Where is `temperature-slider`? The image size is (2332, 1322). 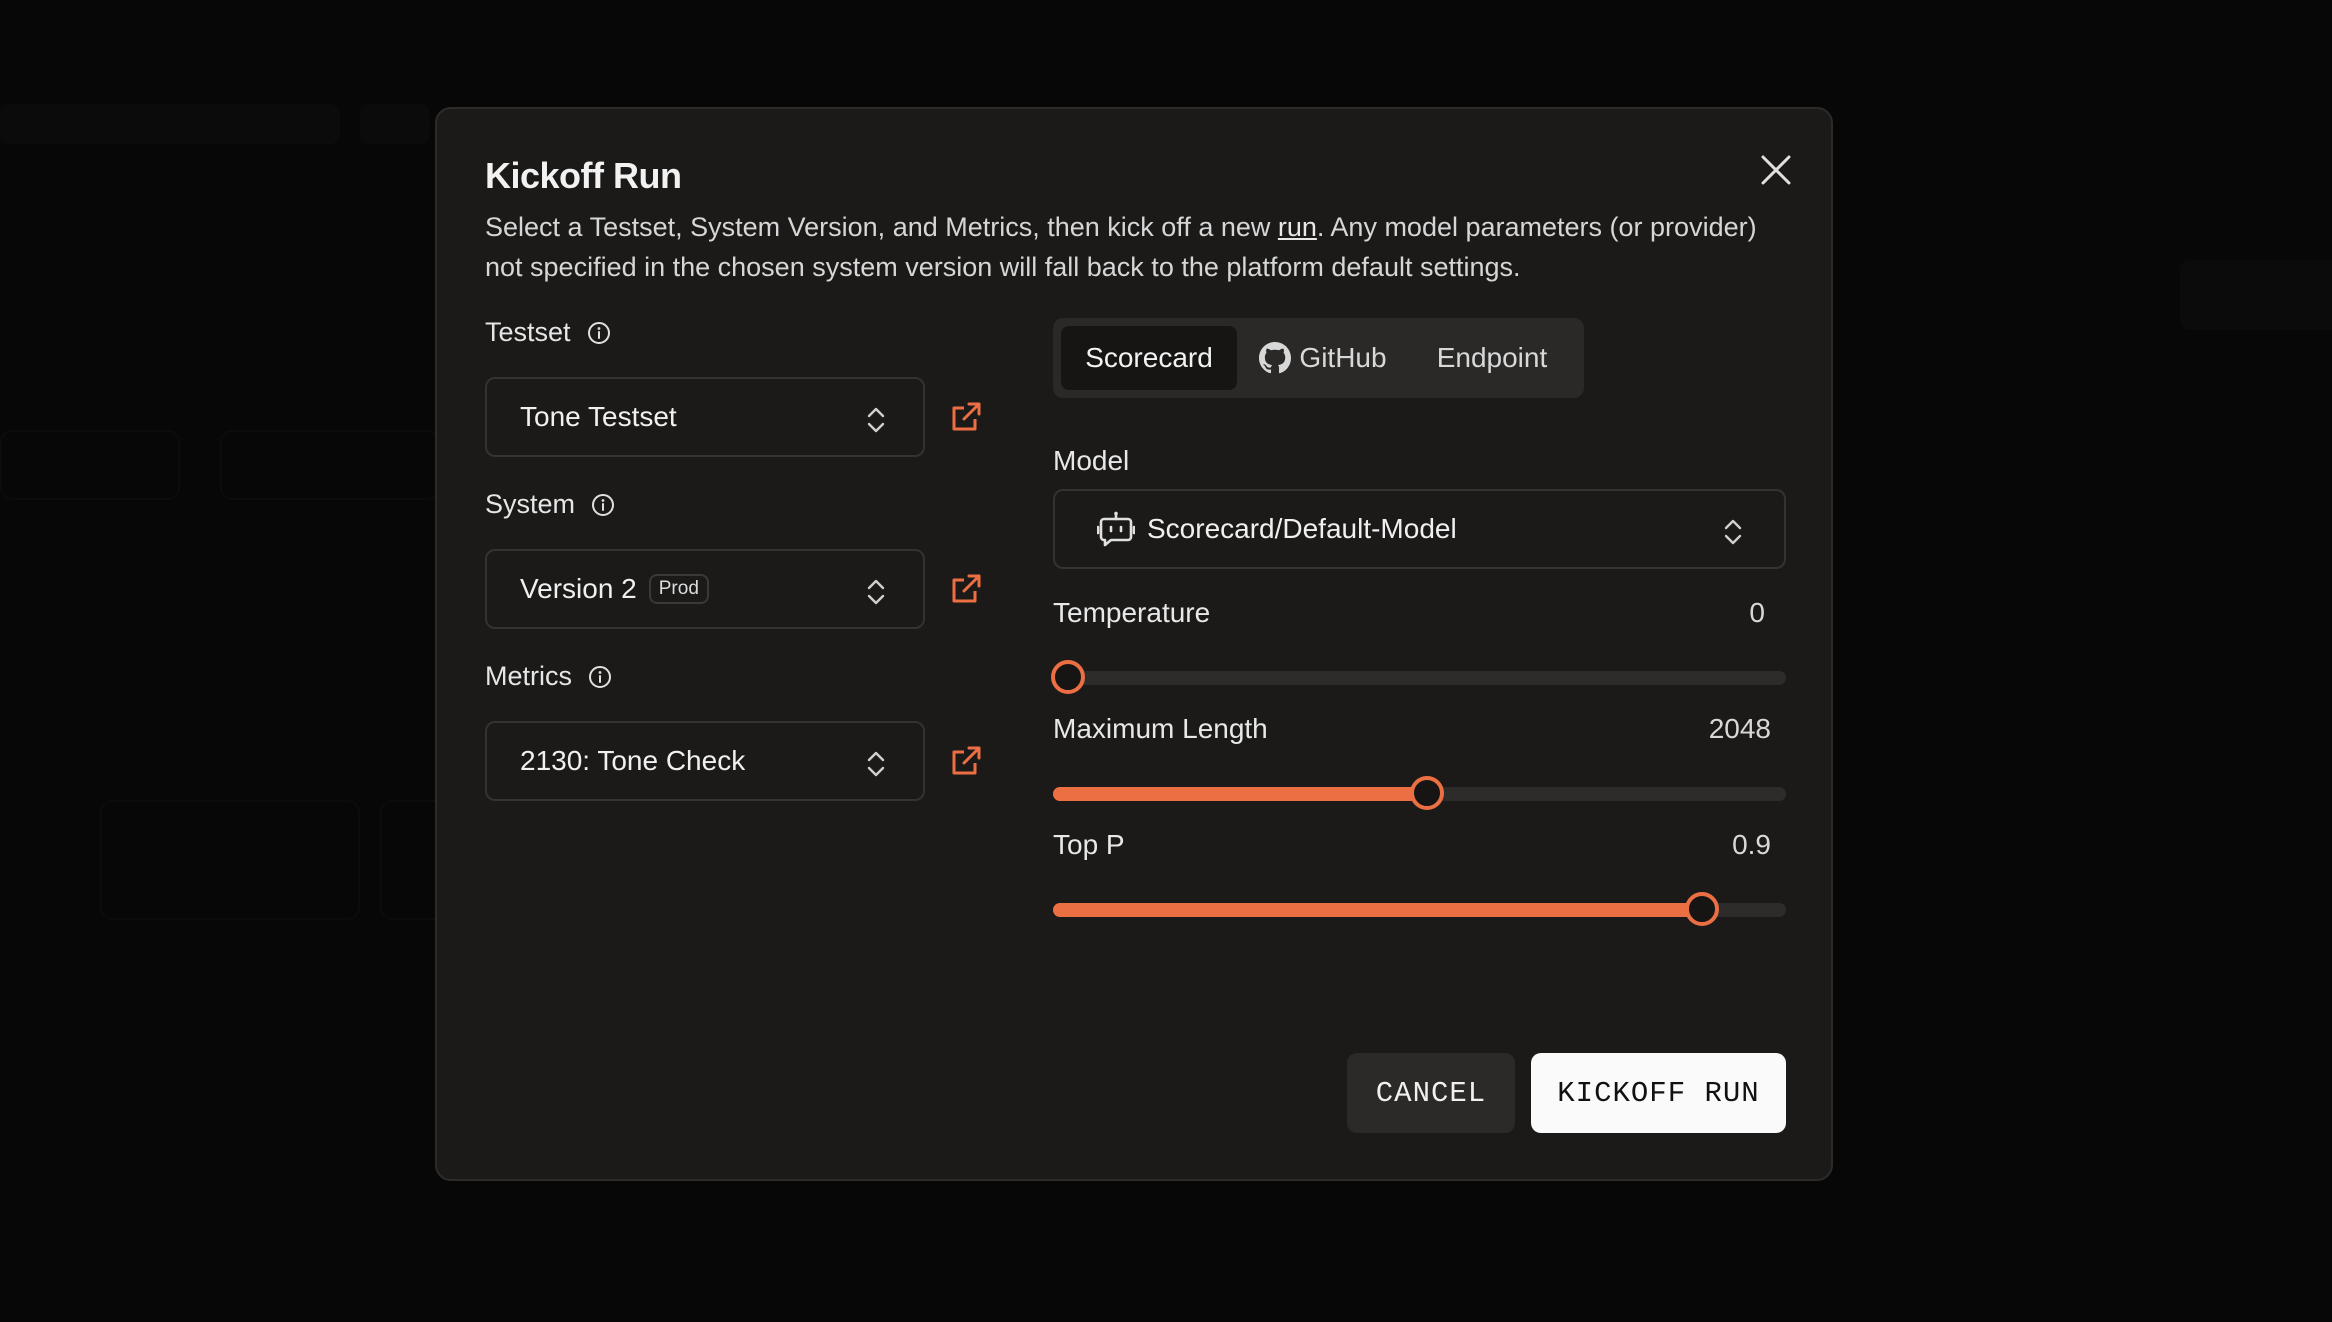 temperature-slider is located at coordinates (1418, 677).